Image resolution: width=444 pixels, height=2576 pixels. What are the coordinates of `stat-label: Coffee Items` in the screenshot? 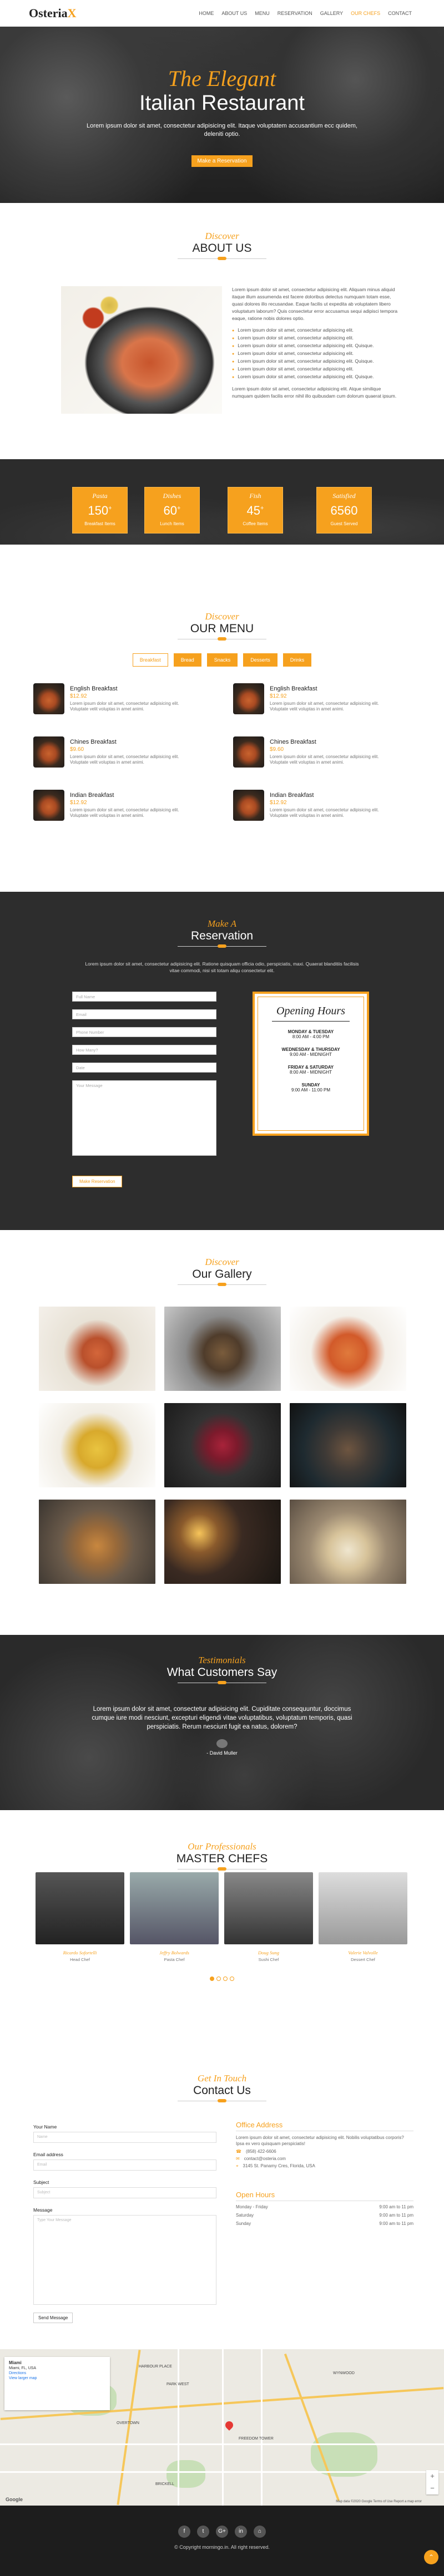 It's located at (256, 523).